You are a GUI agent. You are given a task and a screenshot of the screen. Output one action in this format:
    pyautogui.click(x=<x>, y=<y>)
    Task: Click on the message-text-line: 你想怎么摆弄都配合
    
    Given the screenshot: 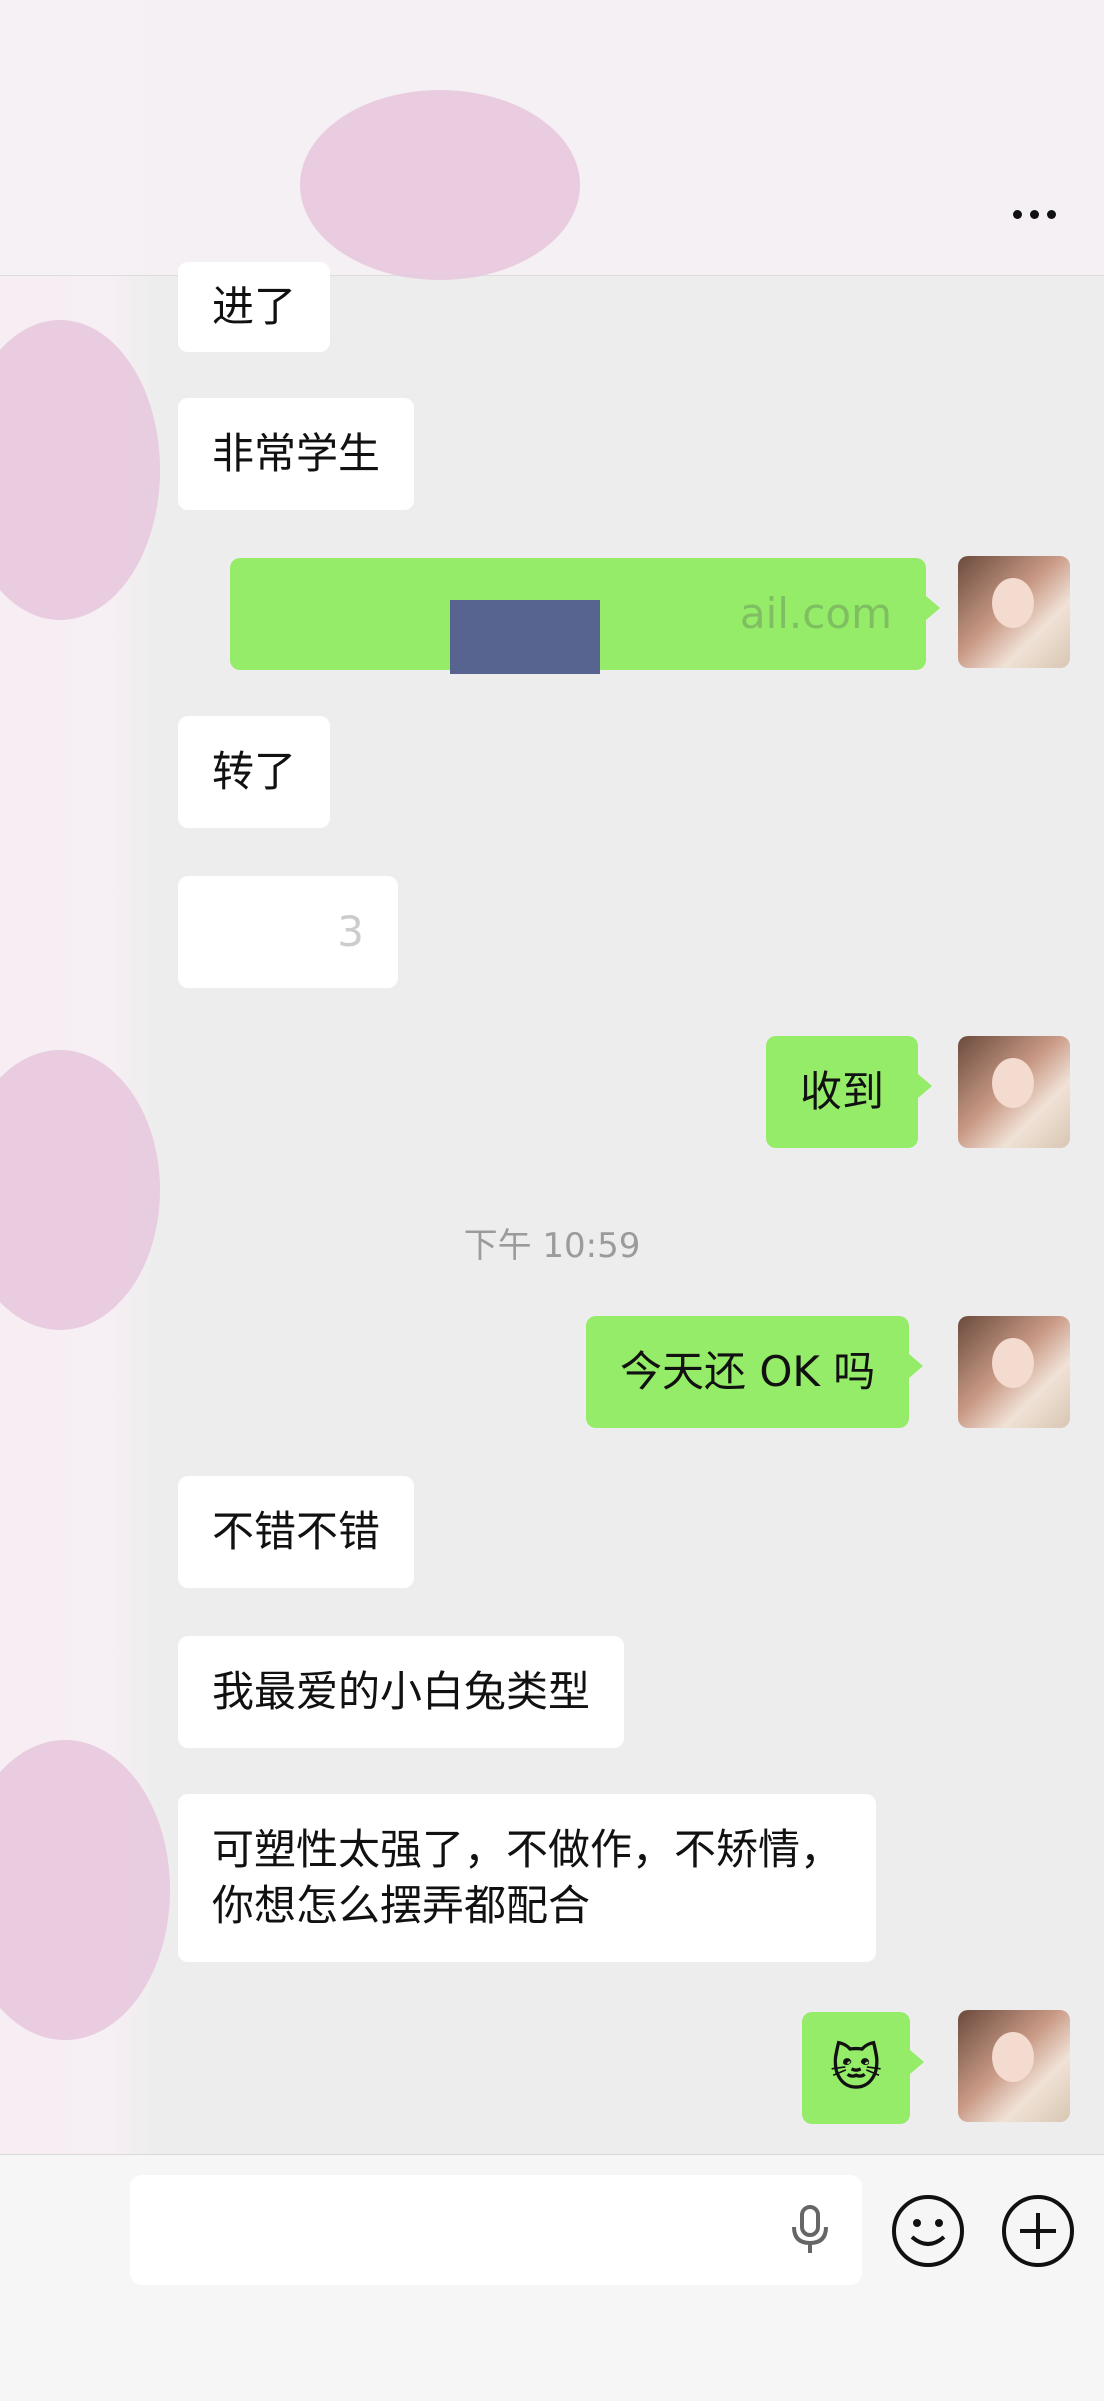 What is the action you would take?
    pyautogui.click(x=401, y=1905)
    